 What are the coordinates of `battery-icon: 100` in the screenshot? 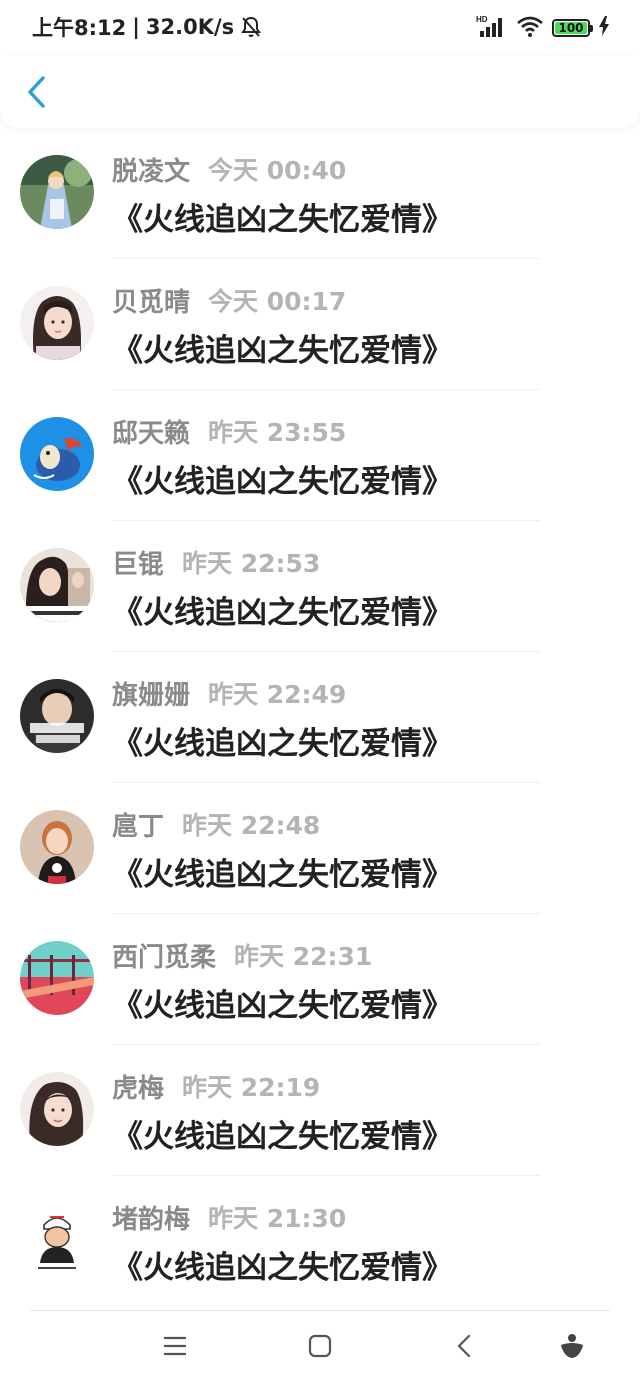 It's located at (572, 28).